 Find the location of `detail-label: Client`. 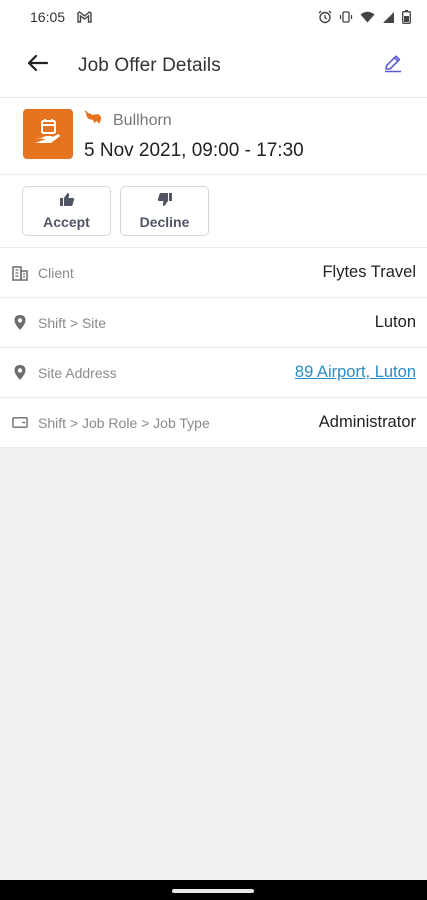

detail-label: Client is located at coordinates (56, 272).